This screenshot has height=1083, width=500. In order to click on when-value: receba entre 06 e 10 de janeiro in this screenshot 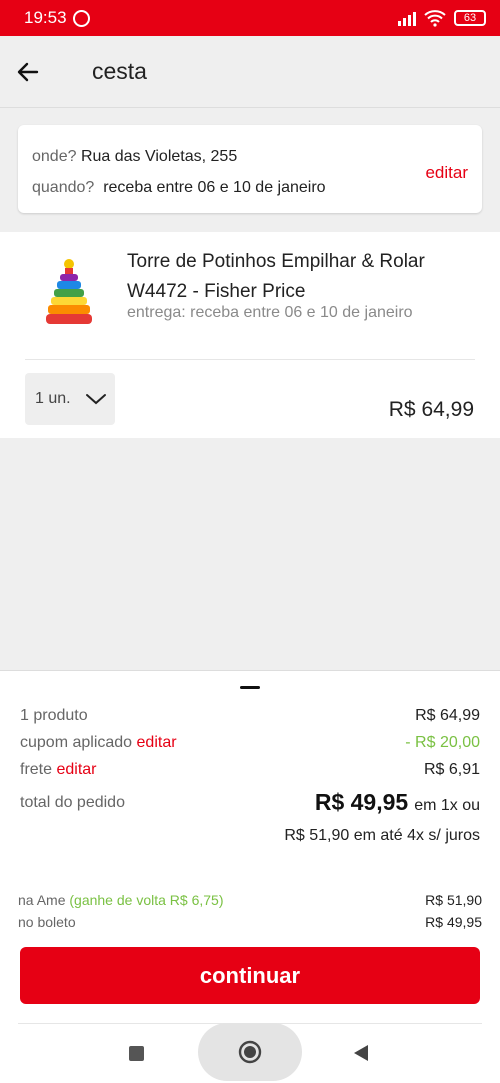, I will do `click(214, 187)`.